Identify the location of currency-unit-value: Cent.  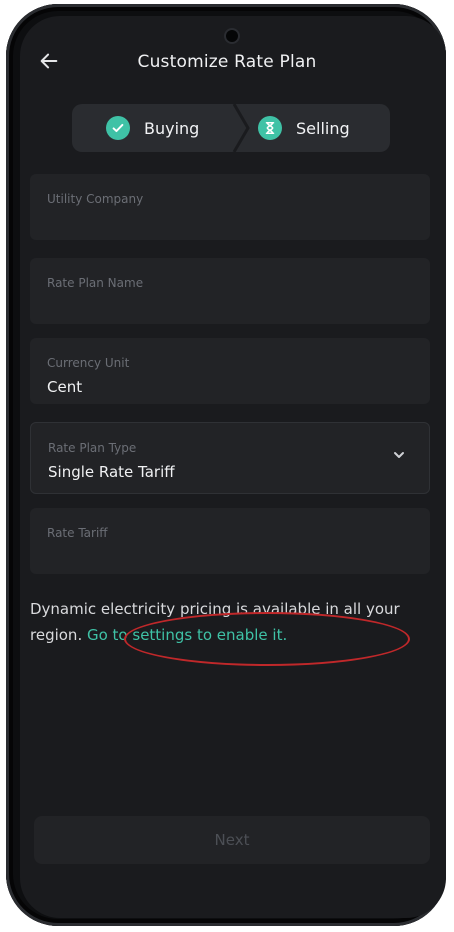
(65, 387).